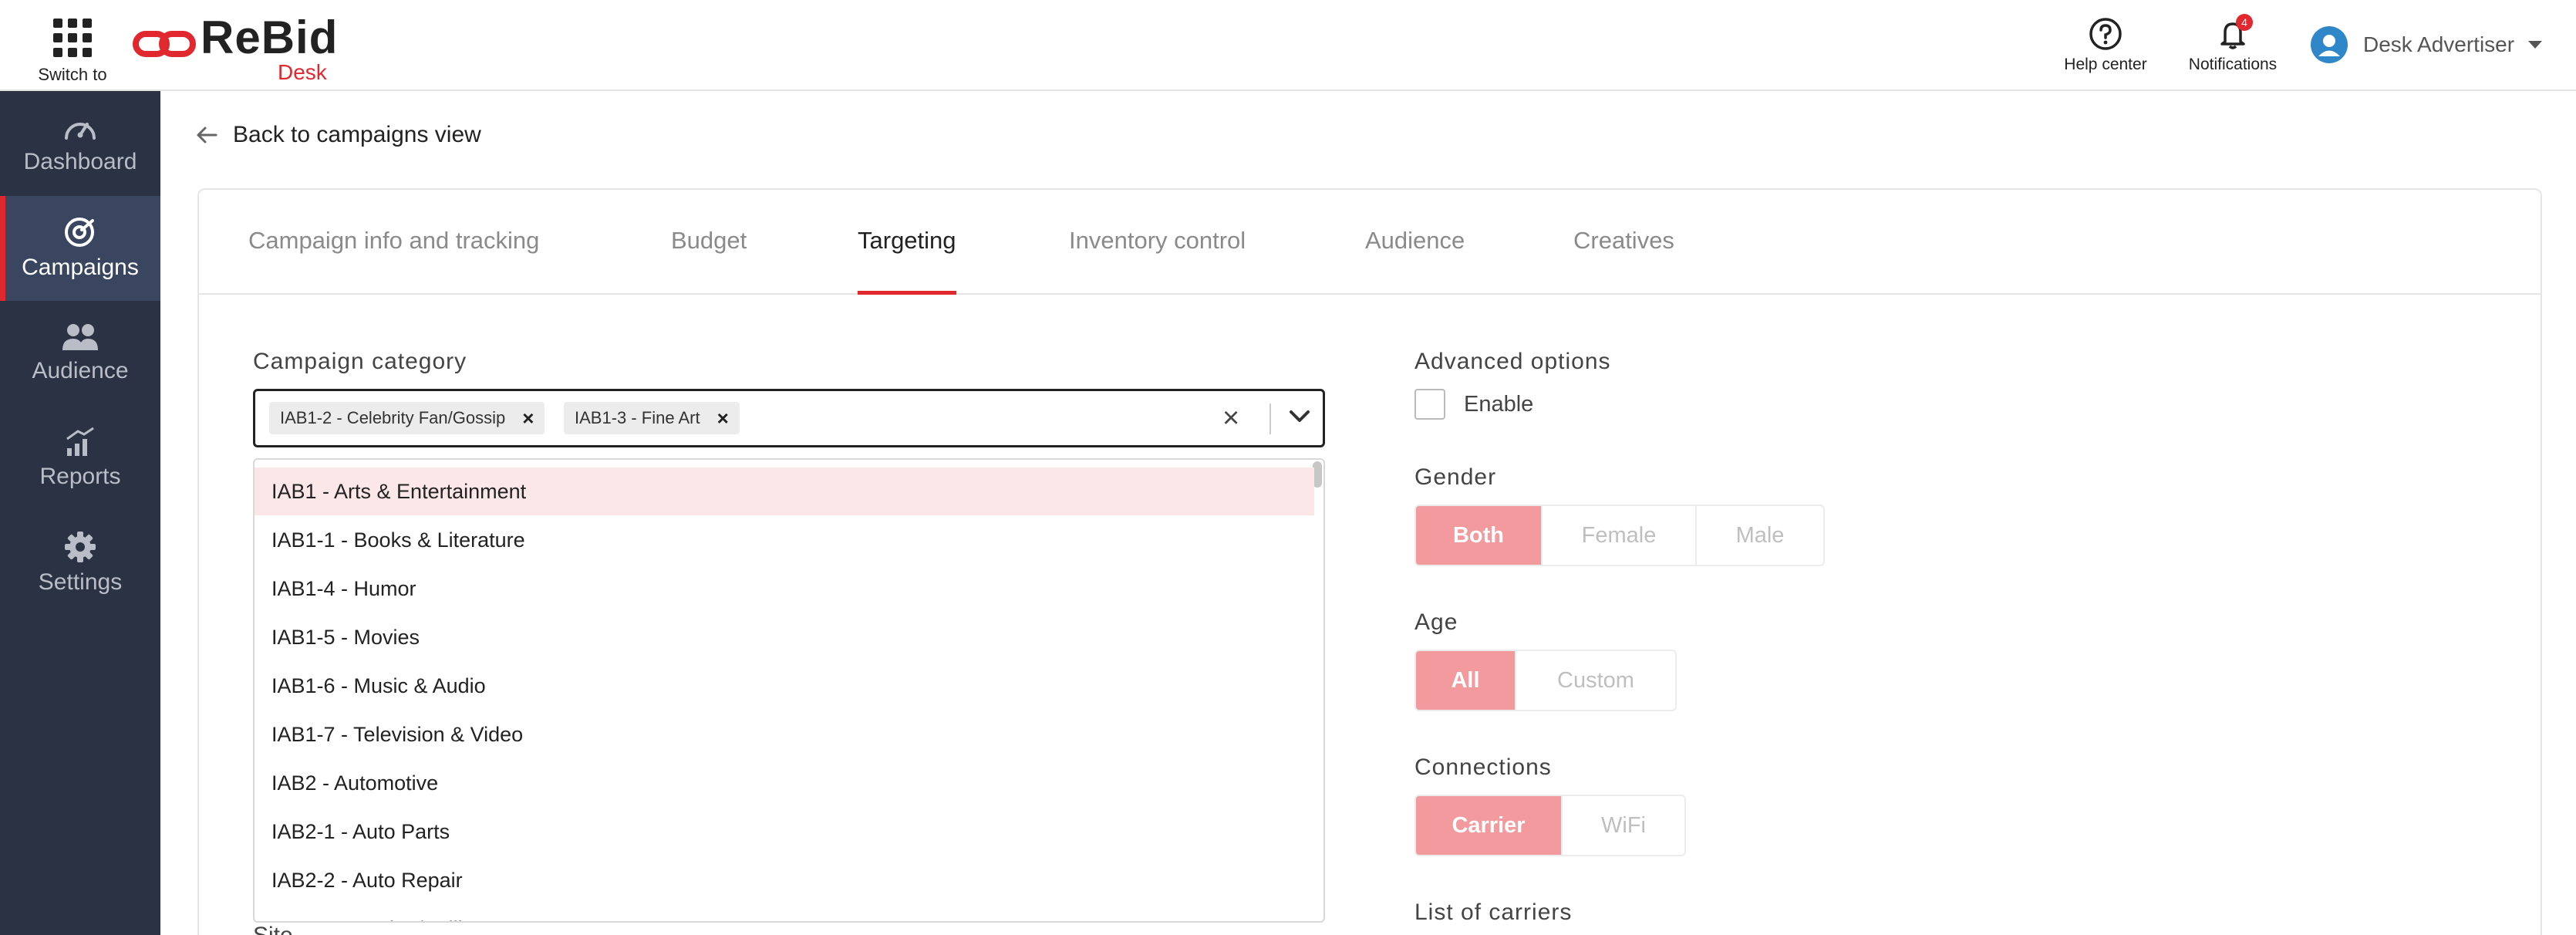 This screenshot has height=935, width=2576. What do you see at coordinates (80, 370) in the screenshot?
I see `sidebar-item-label: Audience` at bounding box center [80, 370].